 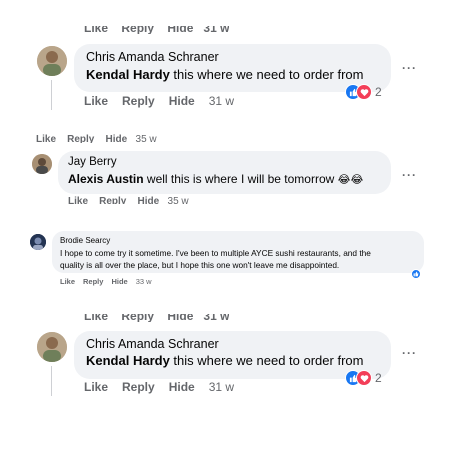 I want to click on thumbs-up-icon, so click(x=416, y=274).